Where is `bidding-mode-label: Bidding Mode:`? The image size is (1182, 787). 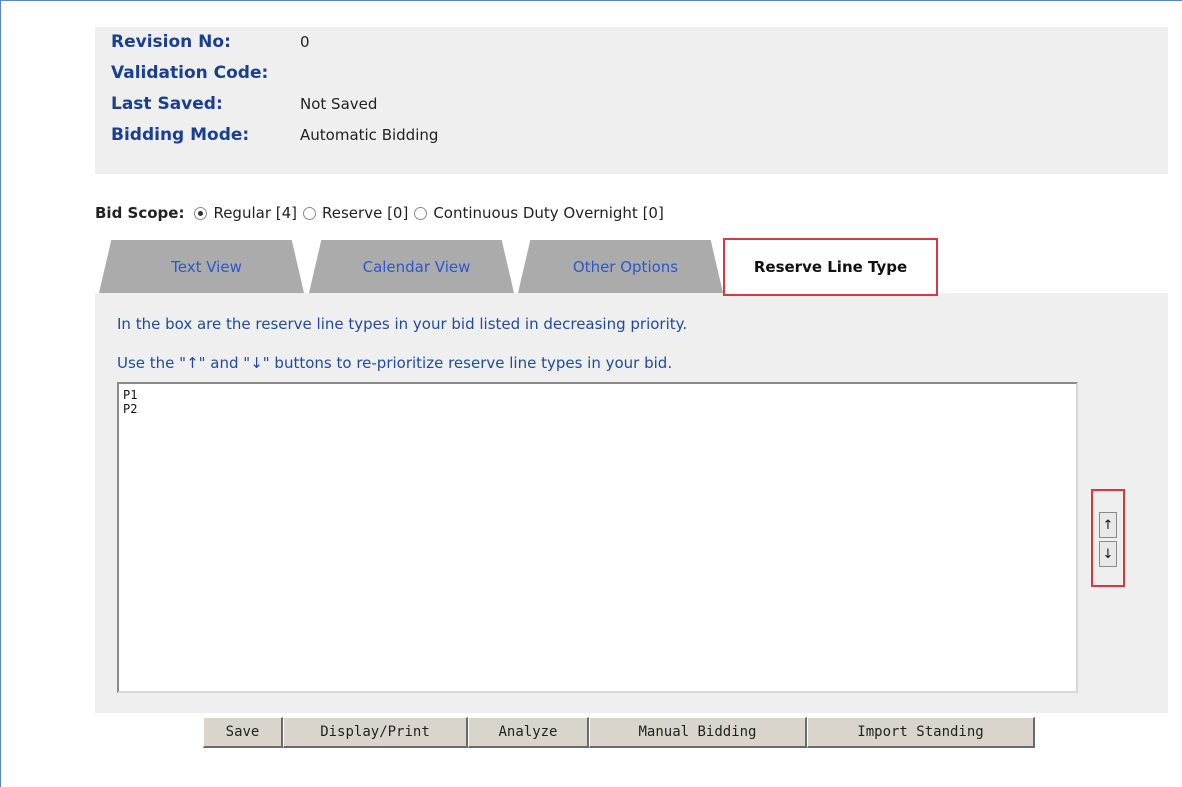 bidding-mode-label: Bidding Mode: is located at coordinates (180, 135).